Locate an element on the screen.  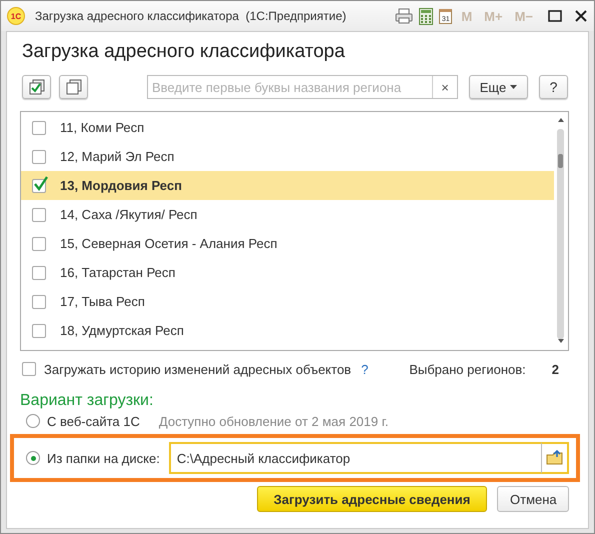
option-label: С веб-сайта 1С is located at coordinates (93, 421).